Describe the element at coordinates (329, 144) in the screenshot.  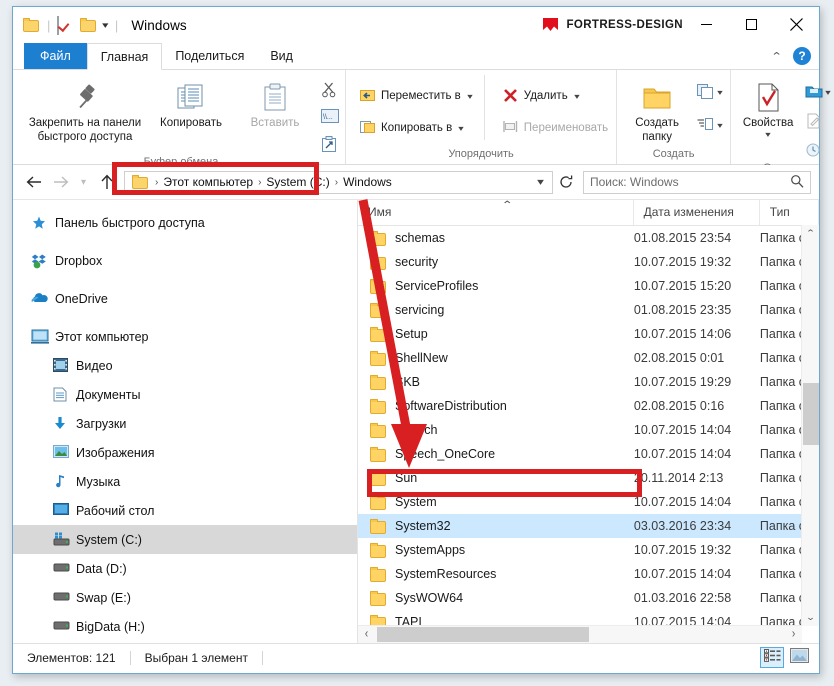
I see `paste-shortcut-button` at that location.